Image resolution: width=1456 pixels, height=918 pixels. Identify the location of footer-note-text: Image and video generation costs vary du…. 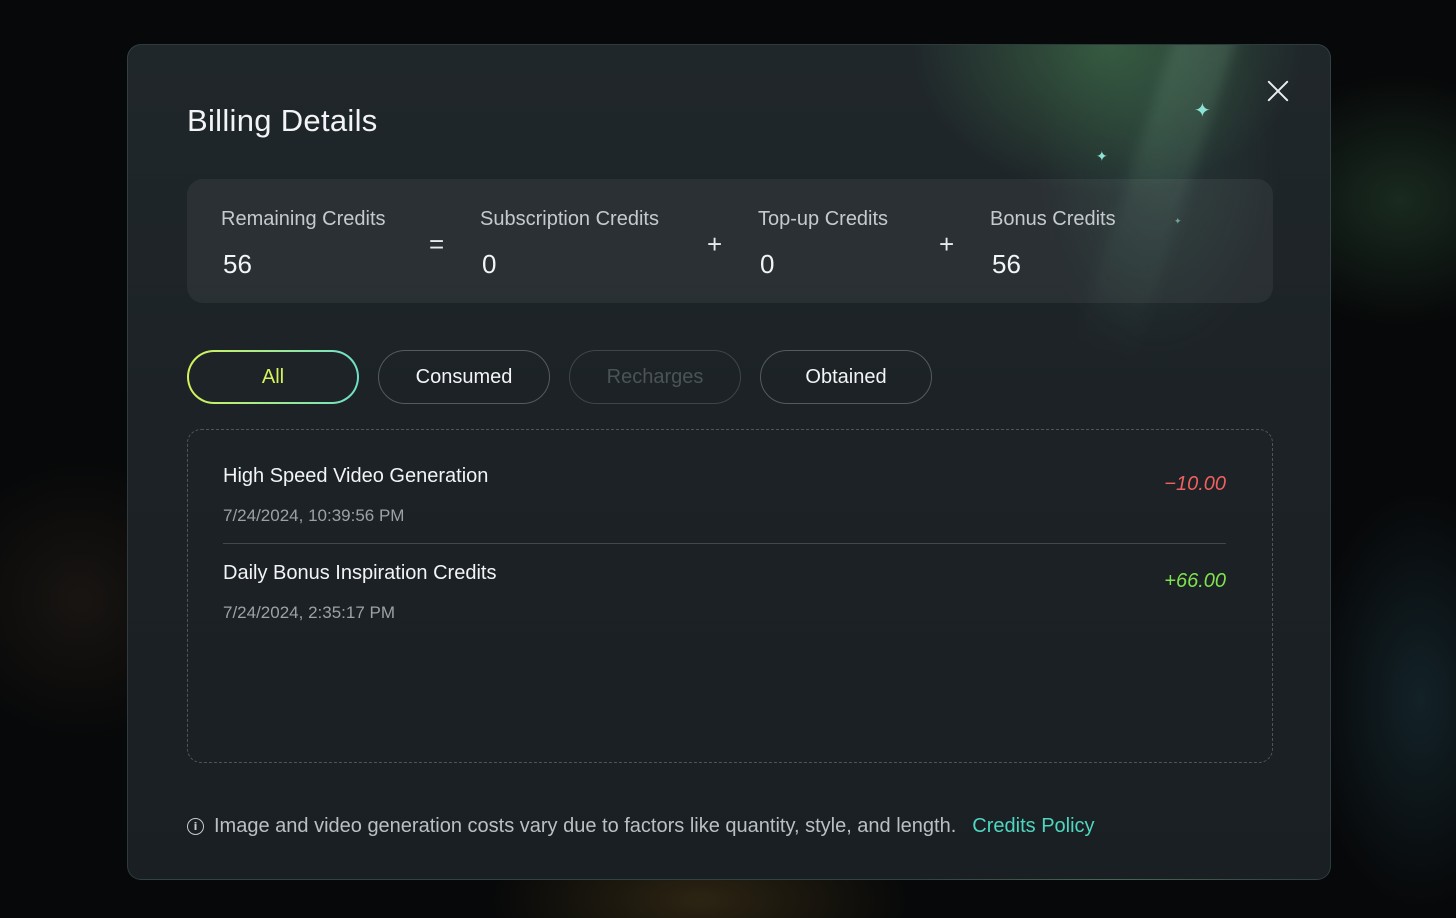
(585, 825).